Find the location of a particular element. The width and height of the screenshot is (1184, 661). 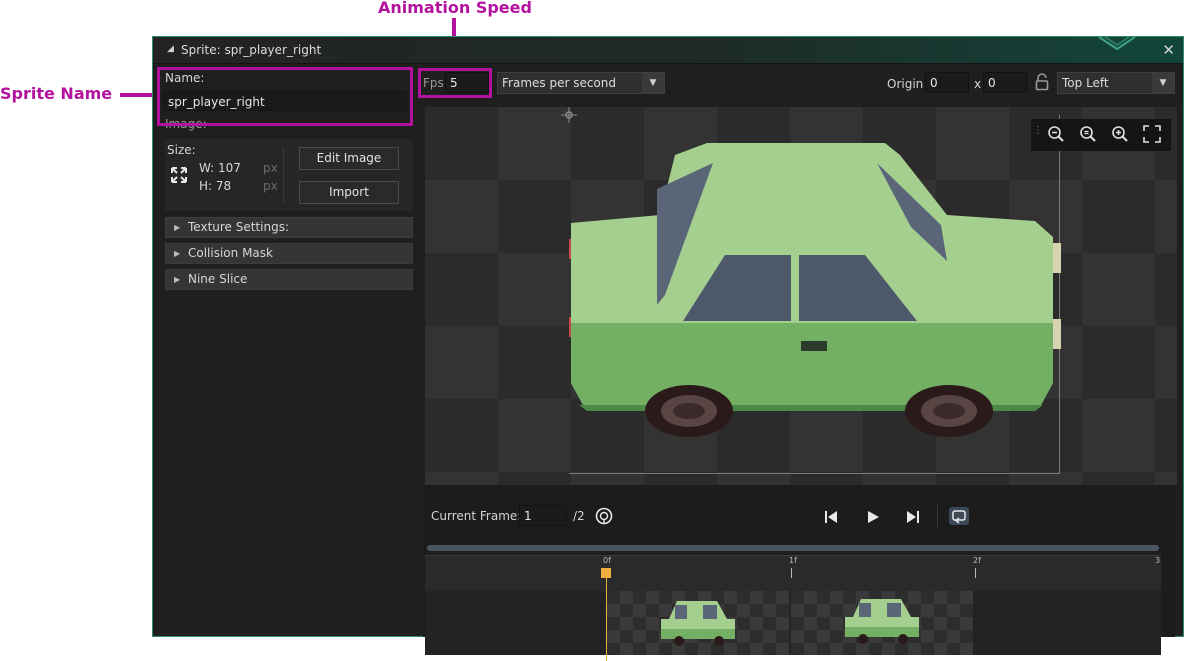

loop-icon is located at coordinates (959, 516).